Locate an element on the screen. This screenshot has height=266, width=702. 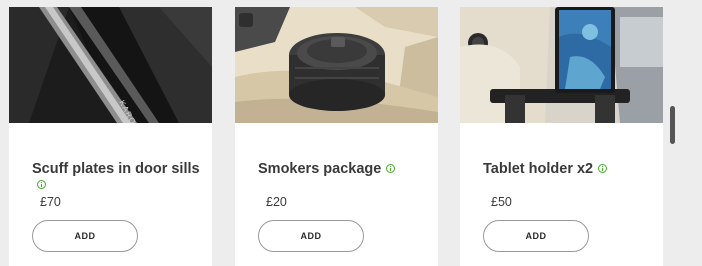
accessory-title: Smokers package is located at coordinates (343, 169).